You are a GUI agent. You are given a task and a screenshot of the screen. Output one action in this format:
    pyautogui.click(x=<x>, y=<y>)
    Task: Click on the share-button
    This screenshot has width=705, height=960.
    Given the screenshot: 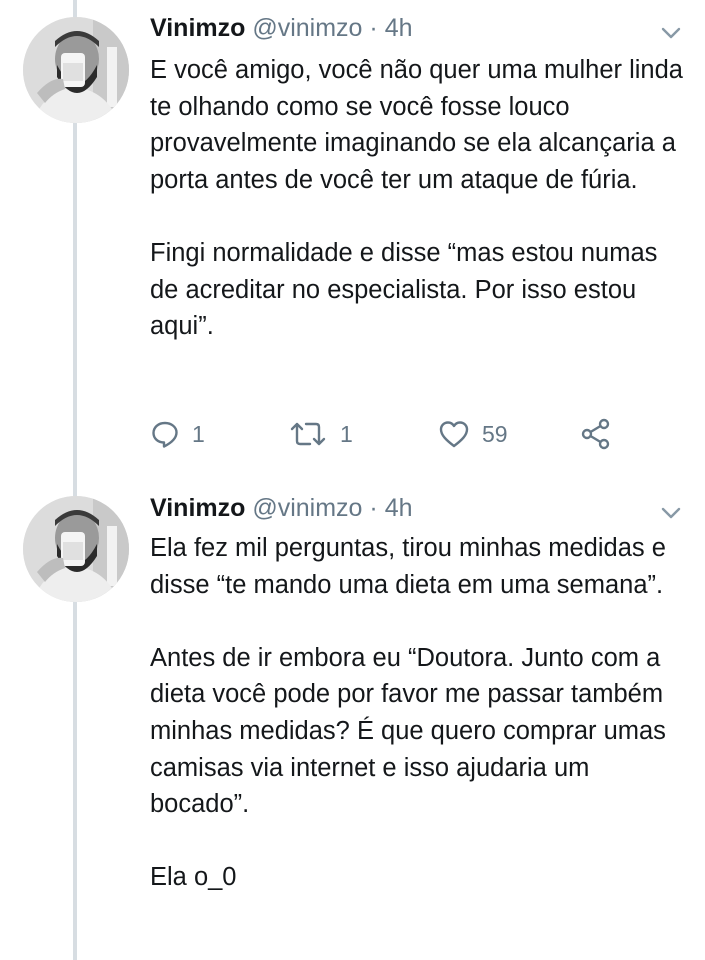 What is the action you would take?
    pyautogui.click(x=596, y=434)
    